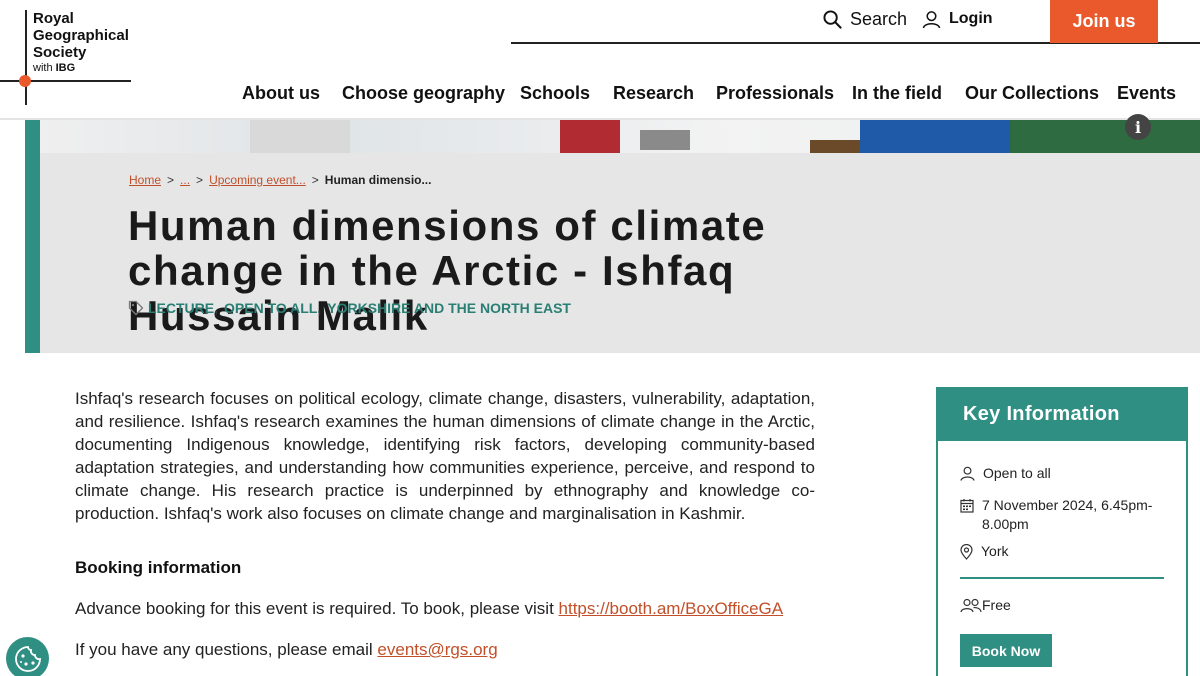 The image size is (1200, 676). I want to click on search-label: Search, so click(879, 18).